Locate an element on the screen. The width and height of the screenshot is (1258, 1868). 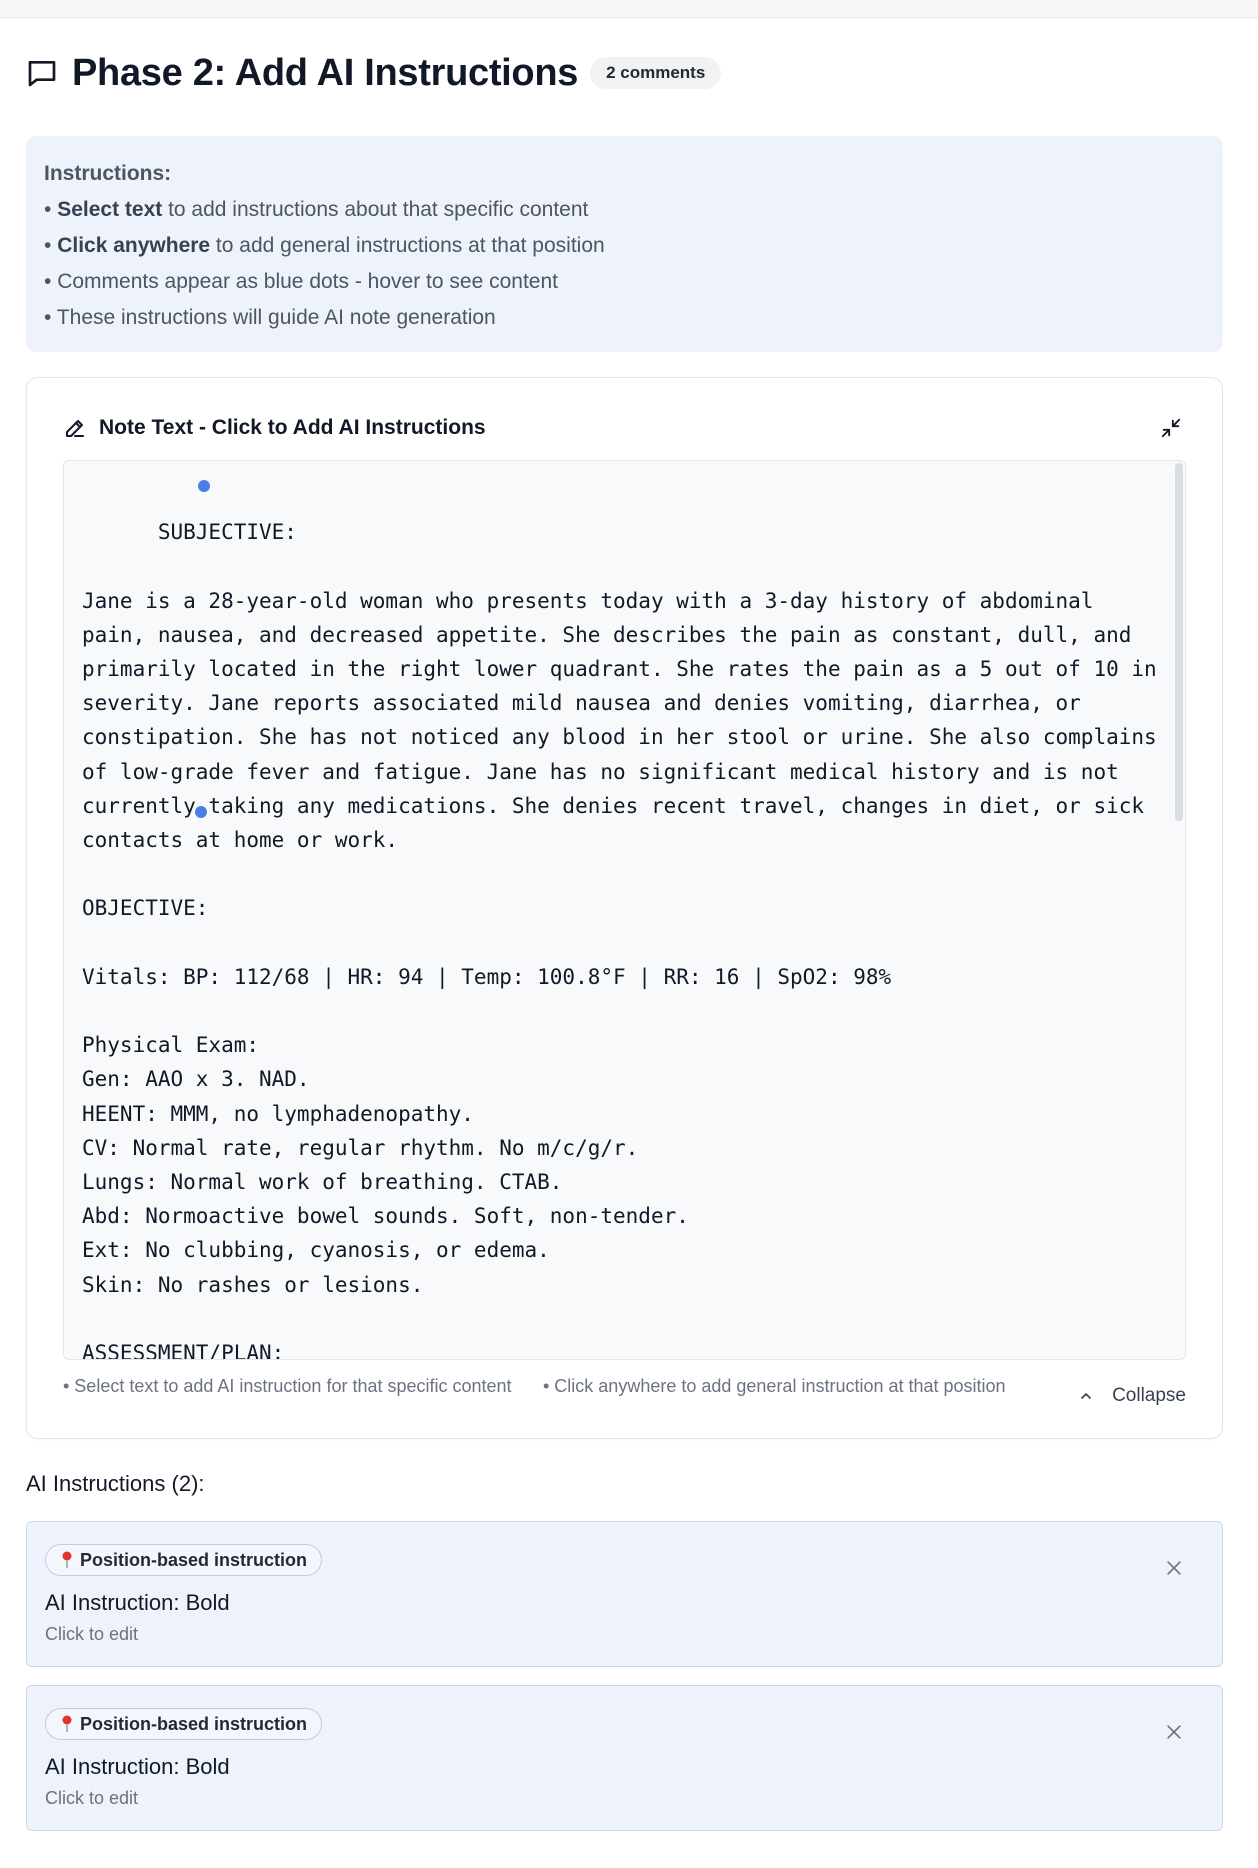
pencil-icon is located at coordinates (75, 428).